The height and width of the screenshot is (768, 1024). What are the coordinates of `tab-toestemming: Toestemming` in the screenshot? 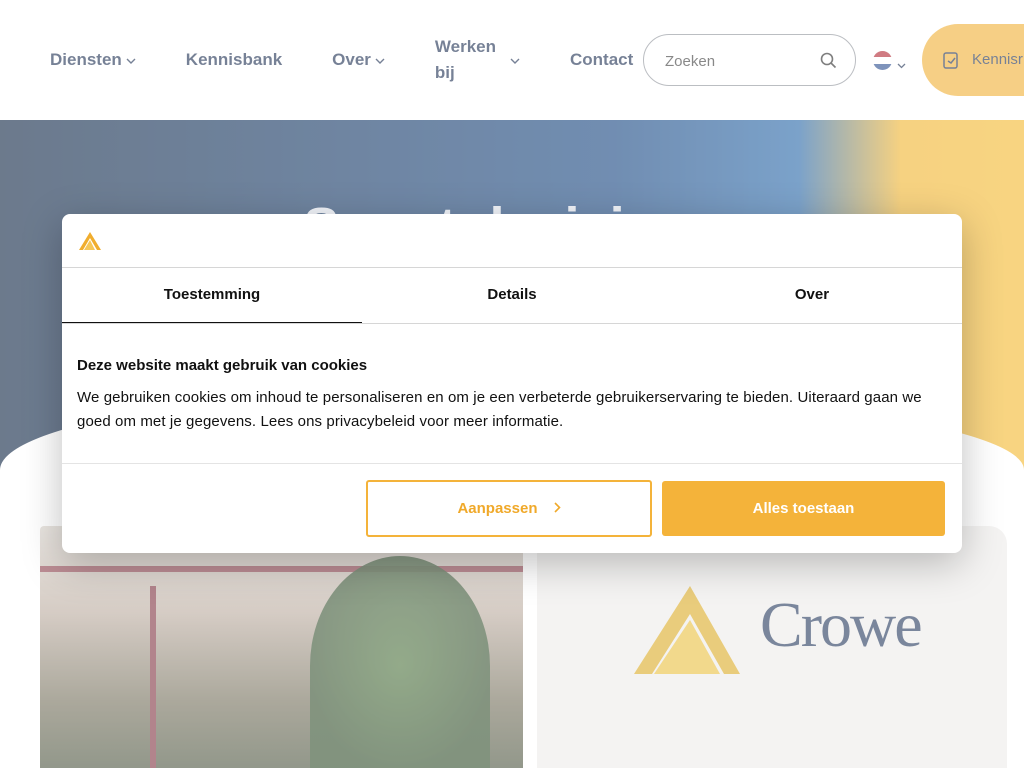 It's located at (212, 296).